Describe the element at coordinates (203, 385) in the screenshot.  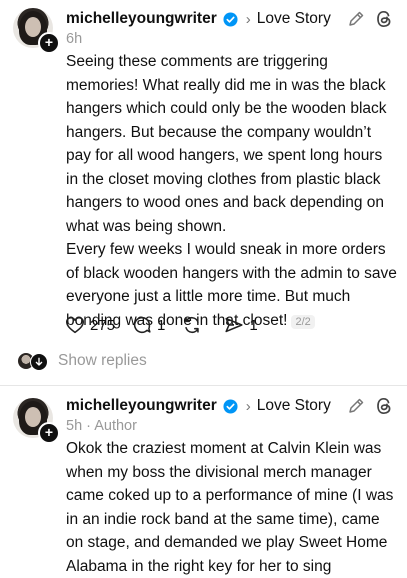
I see `divider` at that location.